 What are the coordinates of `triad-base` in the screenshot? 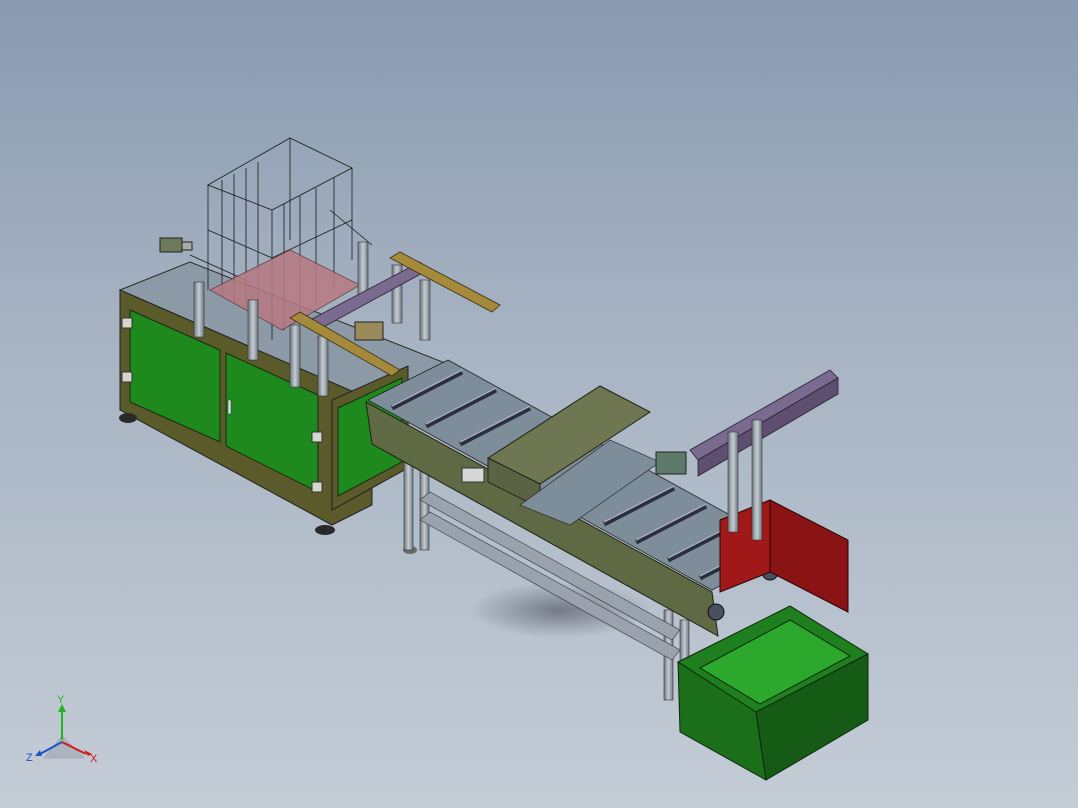 It's located at (64, 747).